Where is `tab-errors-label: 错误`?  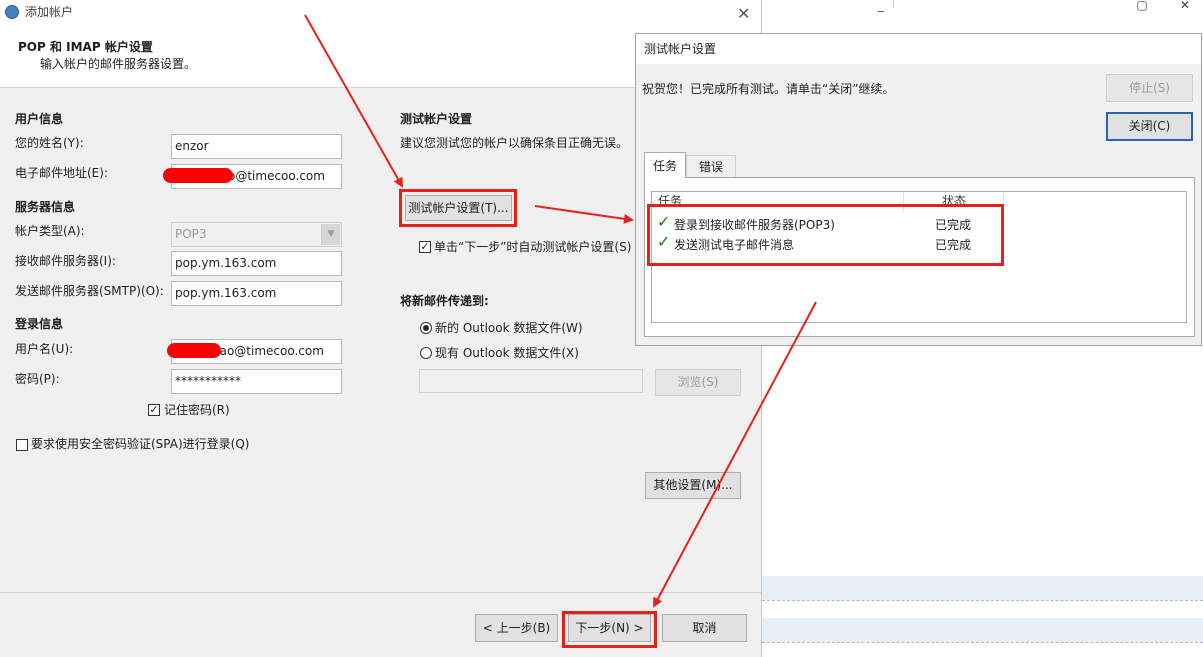
tab-errors-label: 错误 is located at coordinates (711, 167).